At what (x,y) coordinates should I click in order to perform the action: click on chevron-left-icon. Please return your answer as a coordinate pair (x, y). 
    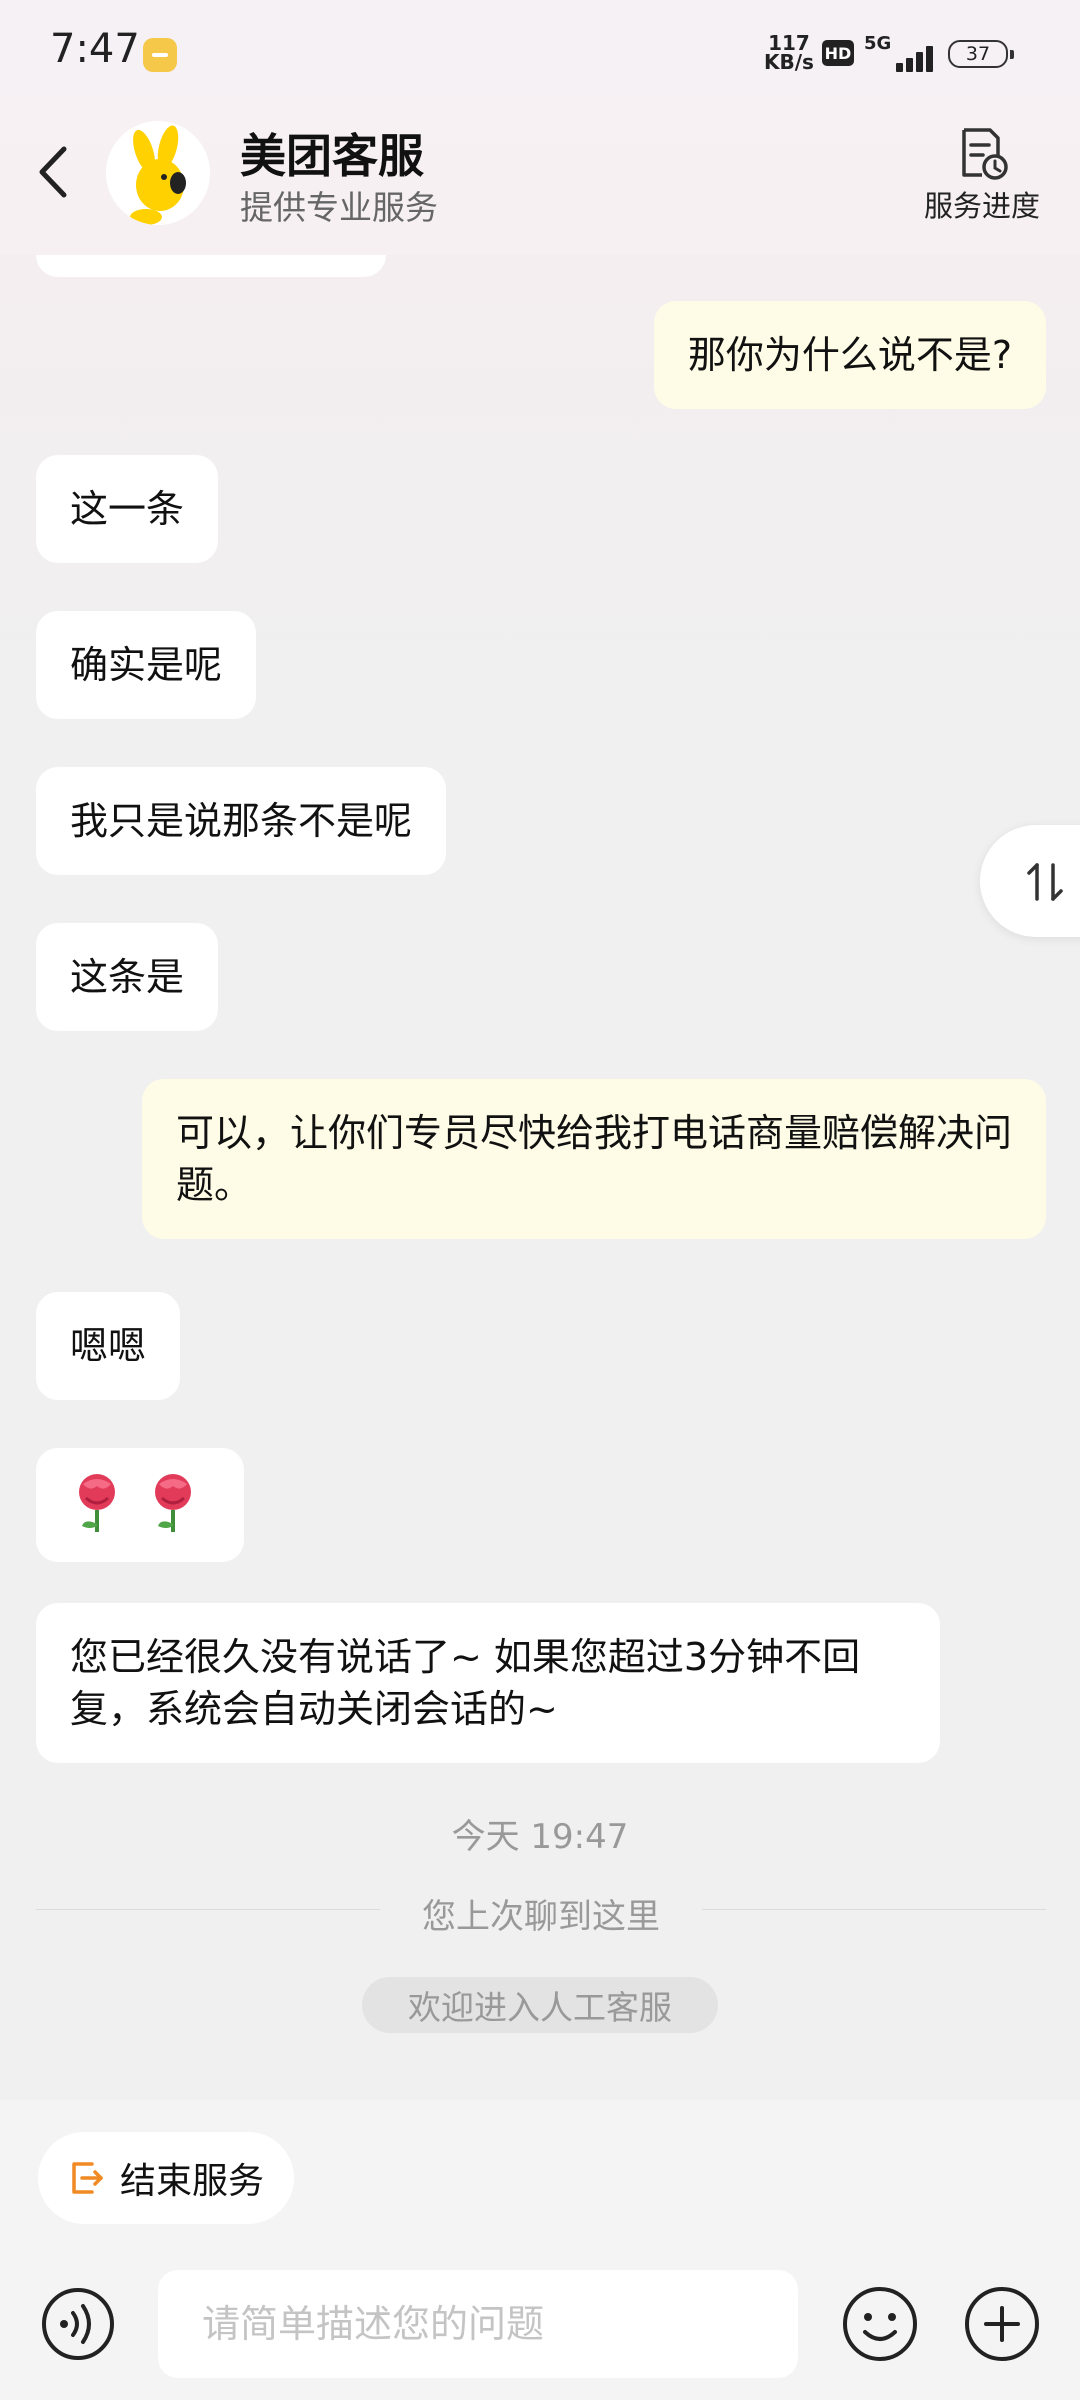
    Looking at the image, I should click on (53, 172).